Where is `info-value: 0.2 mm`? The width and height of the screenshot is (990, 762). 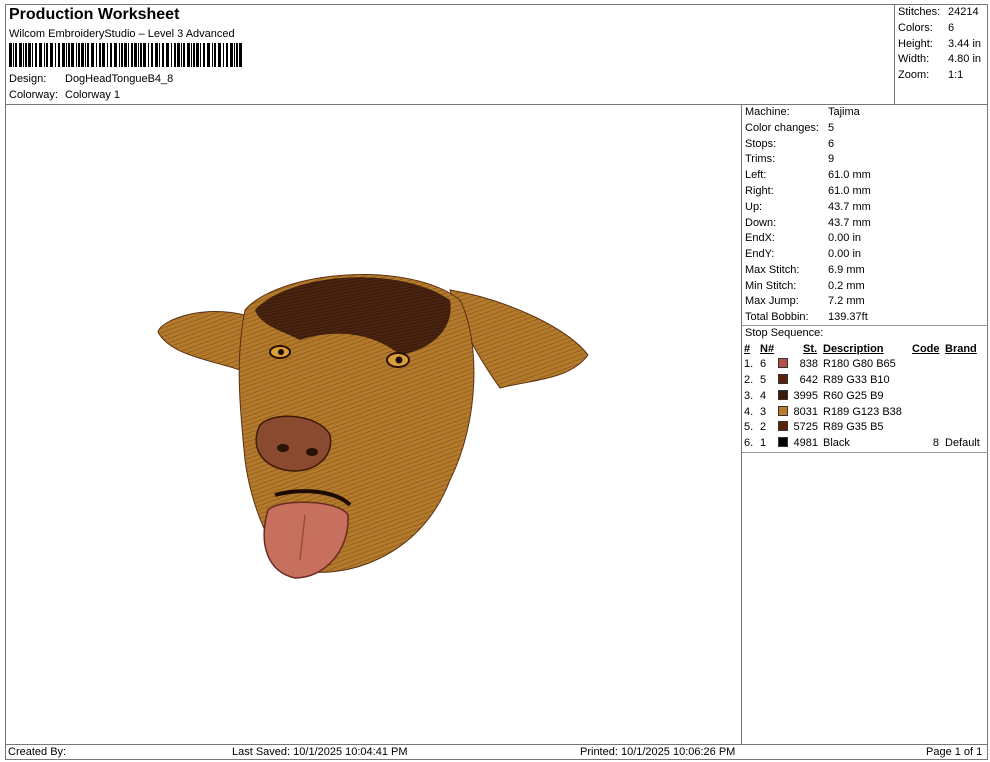 info-value: 0.2 mm is located at coordinates (846, 286).